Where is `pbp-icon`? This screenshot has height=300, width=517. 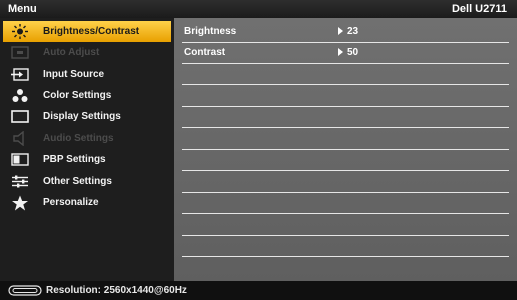 pbp-icon is located at coordinates (20, 159).